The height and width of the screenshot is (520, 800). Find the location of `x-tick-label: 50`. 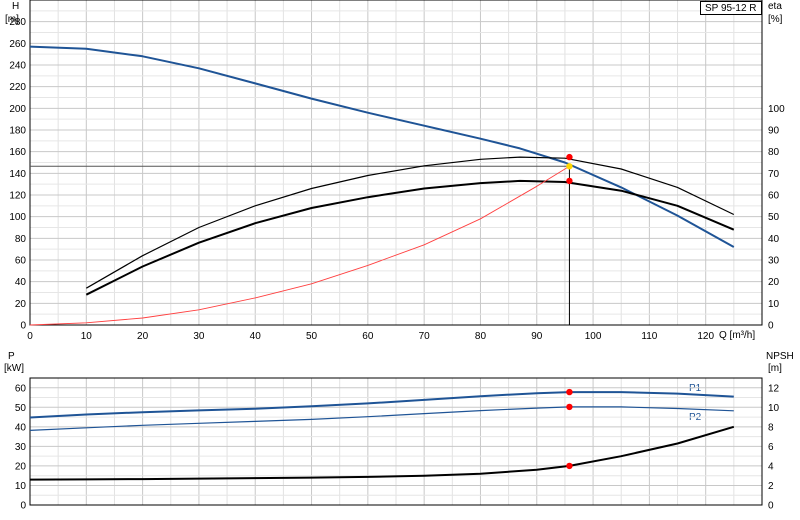

x-tick-label: 50 is located at coordinates (312, 336).